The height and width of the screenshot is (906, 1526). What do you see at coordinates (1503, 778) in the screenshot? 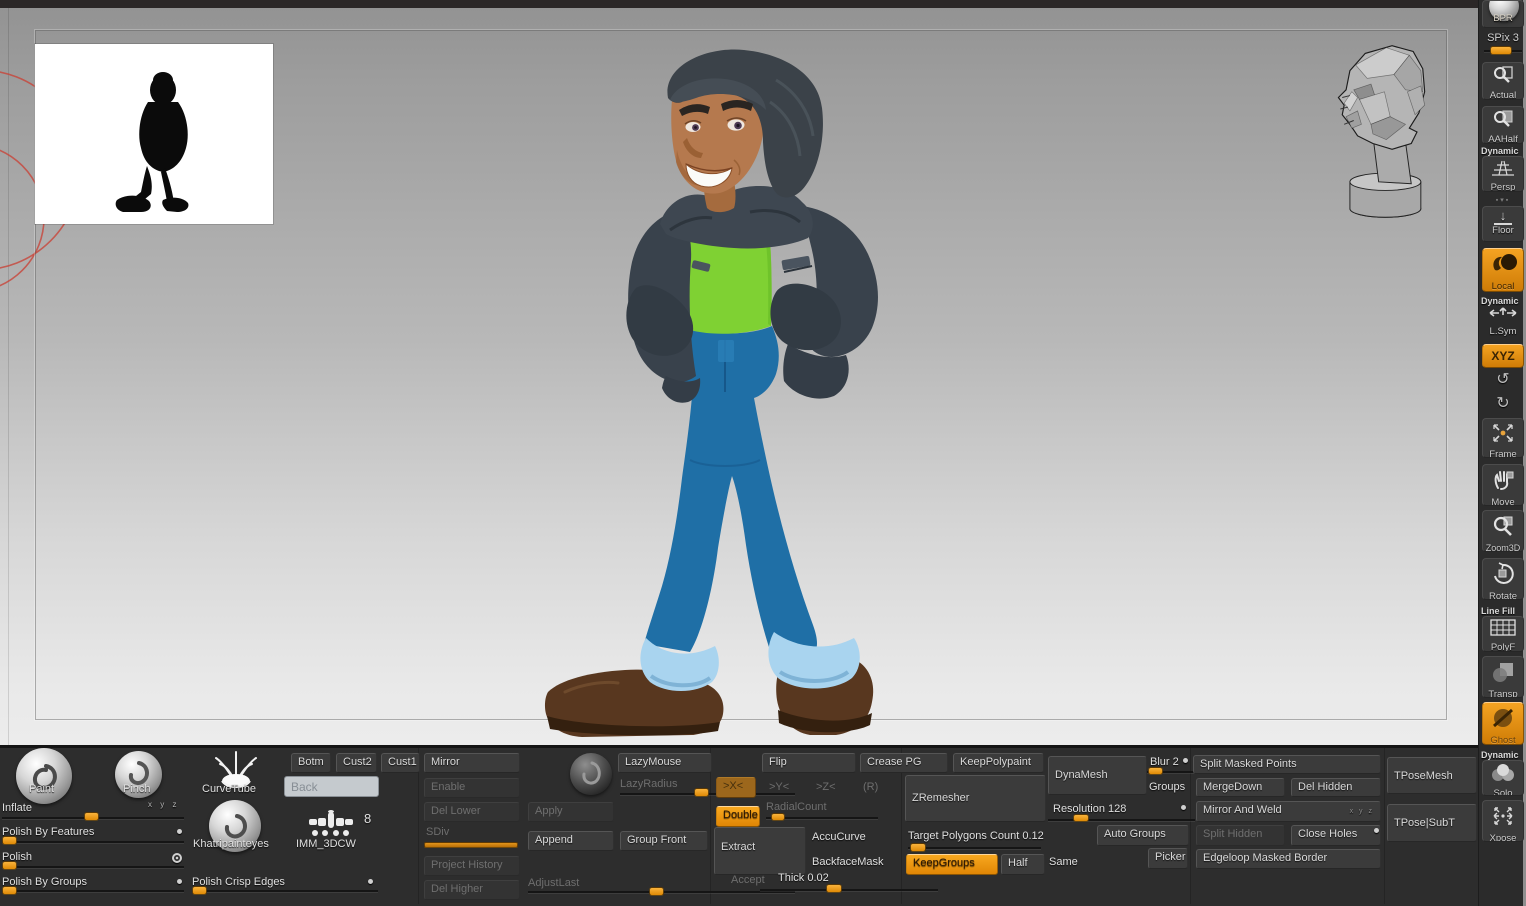
I see `solo-button: Solo` at bounding box center [1503, 778].